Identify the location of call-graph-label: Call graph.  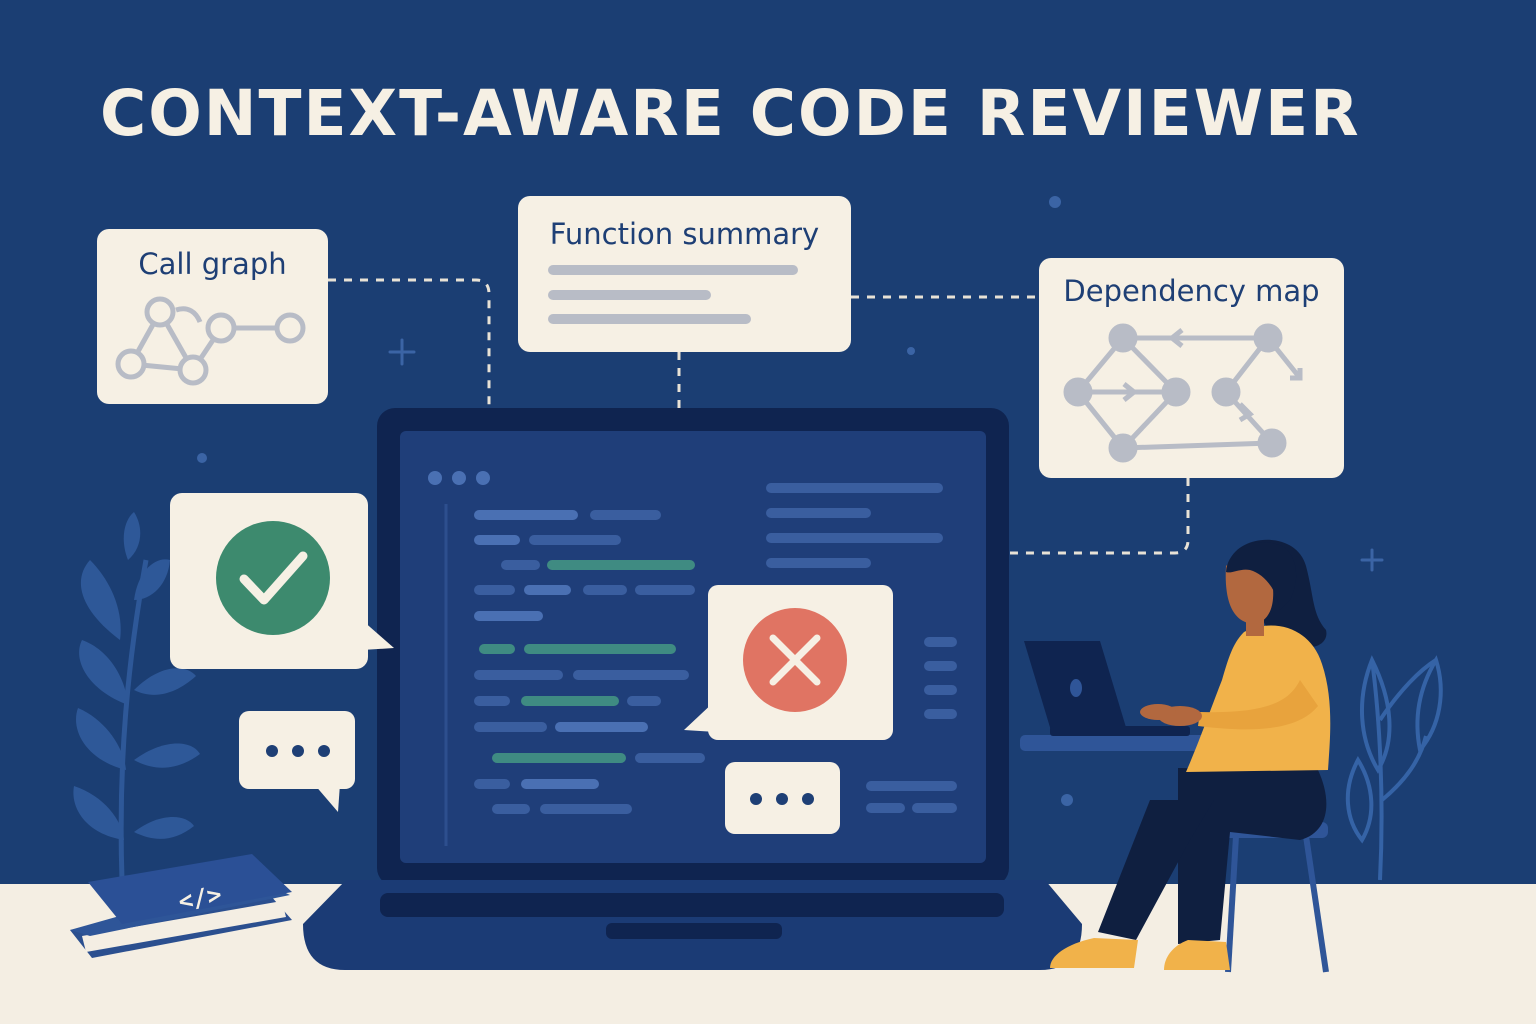
(212, 264).